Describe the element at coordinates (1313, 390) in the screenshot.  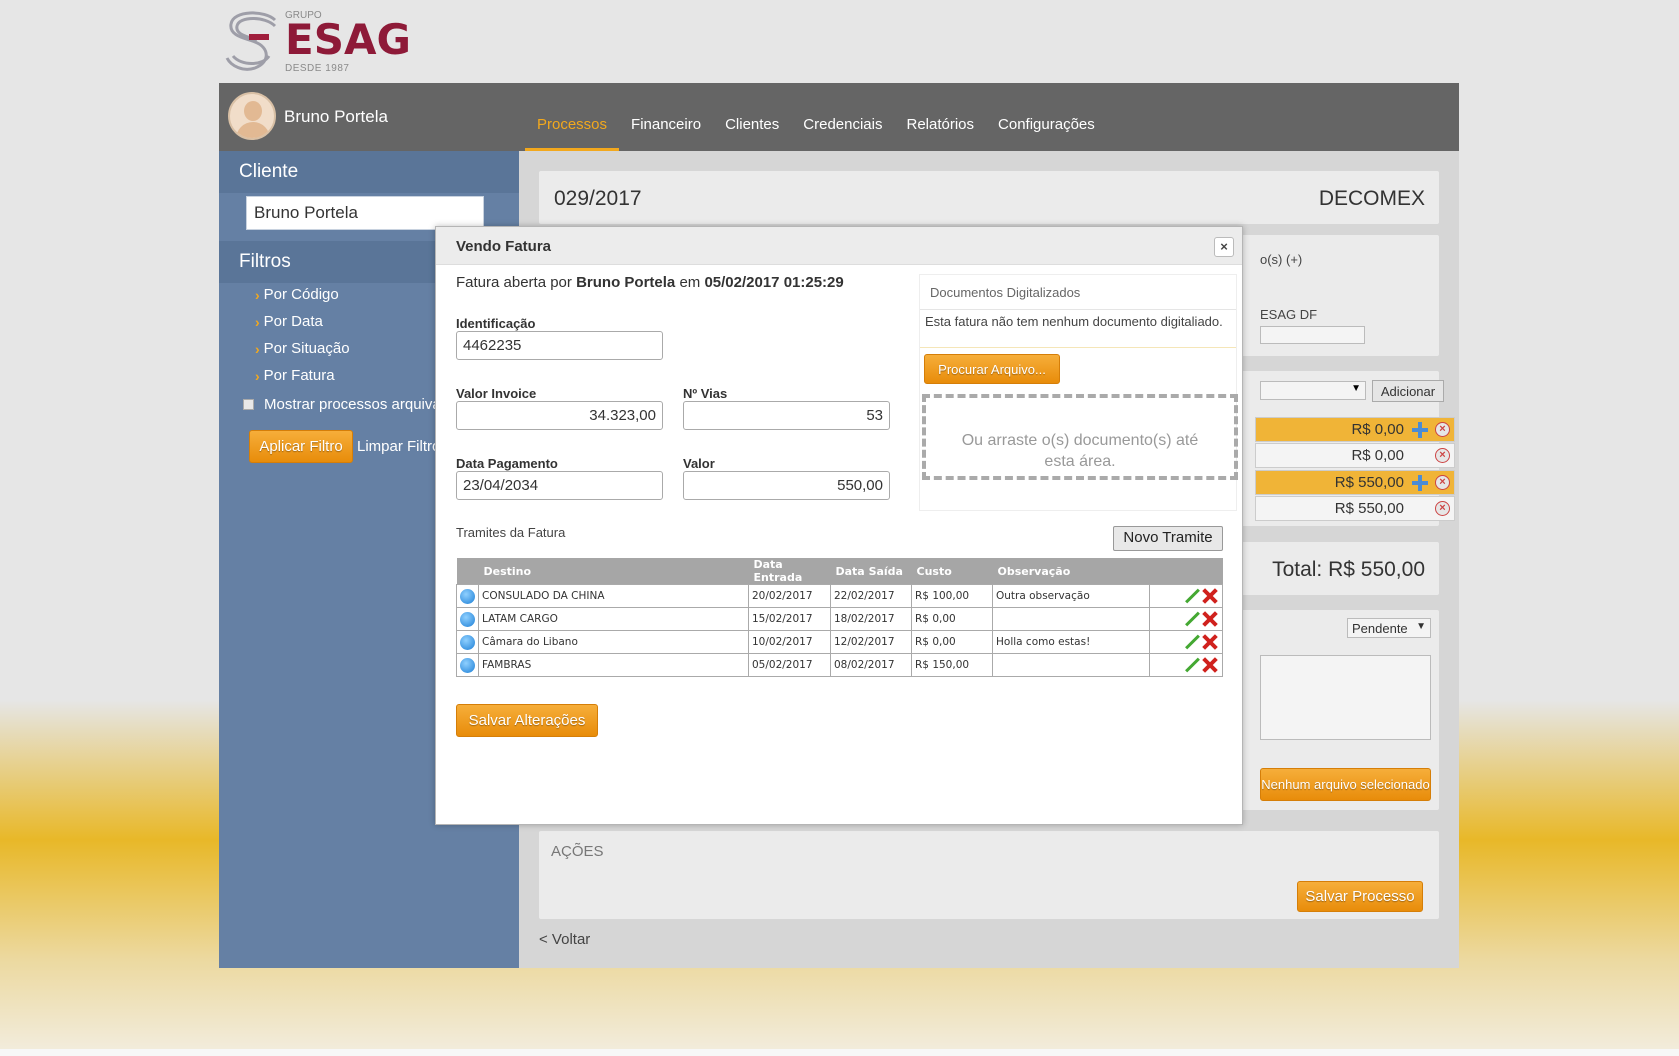
I see `fee-select: ▼` at that location.